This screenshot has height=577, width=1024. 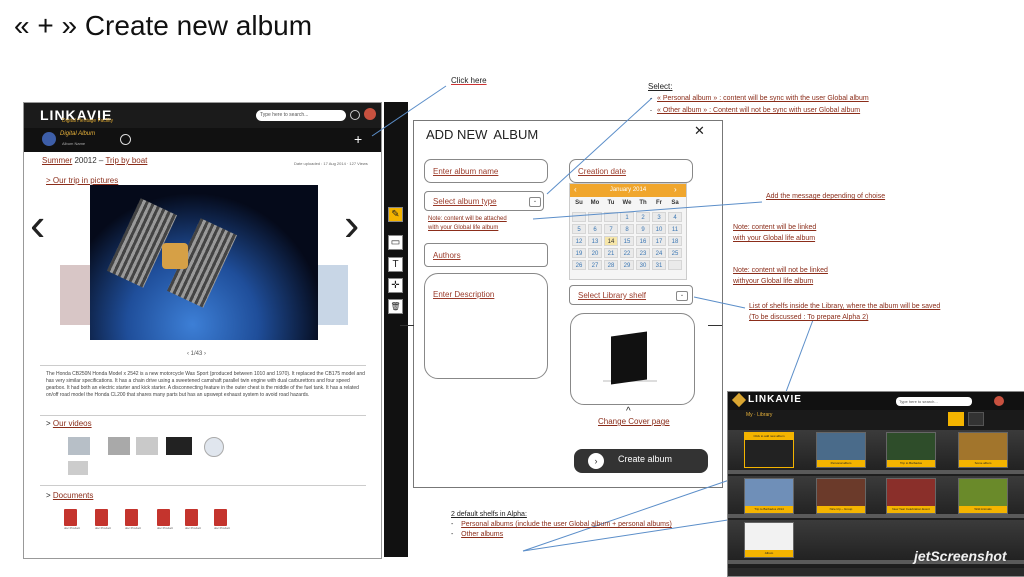 I want to click on tile-caption: Nice trip – Group, so click(x=841, y=509).